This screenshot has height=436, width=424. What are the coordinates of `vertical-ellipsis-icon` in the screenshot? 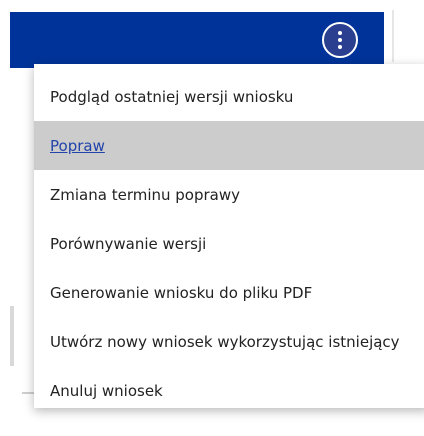 It's located at (340, 40).